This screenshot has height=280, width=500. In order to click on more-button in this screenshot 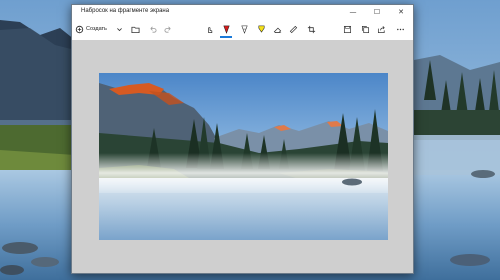, I will do `click(400, 29)`.